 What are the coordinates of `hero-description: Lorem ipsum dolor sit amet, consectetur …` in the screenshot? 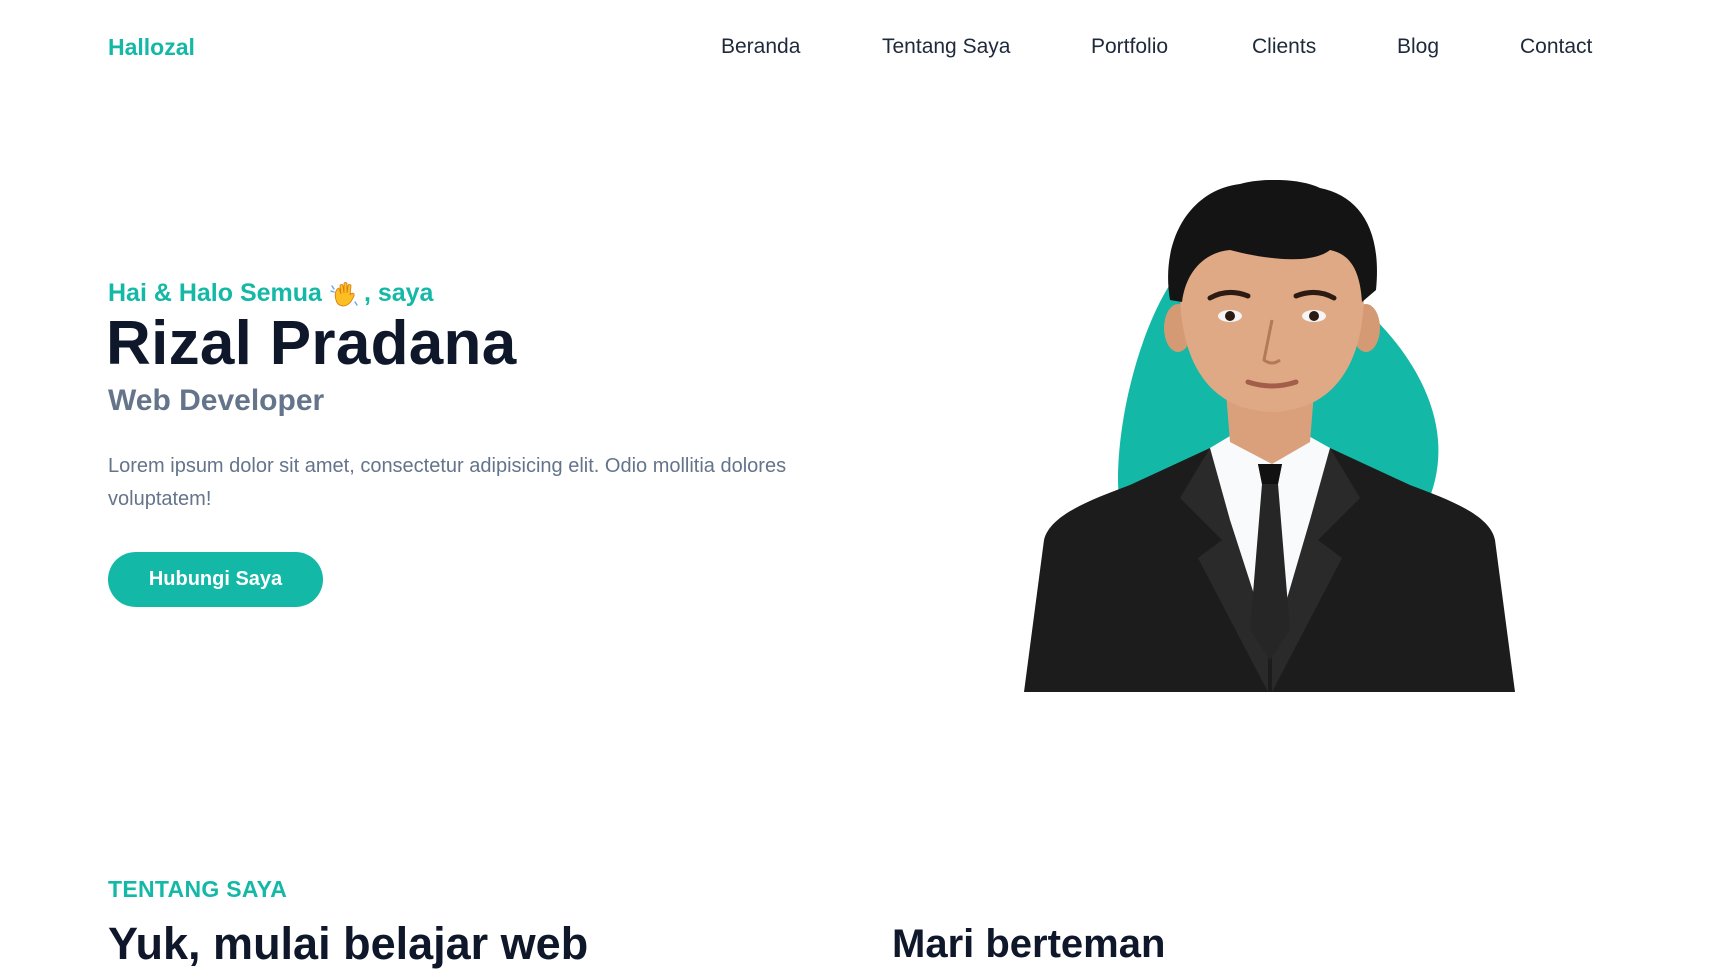 It's located at (447, 482).